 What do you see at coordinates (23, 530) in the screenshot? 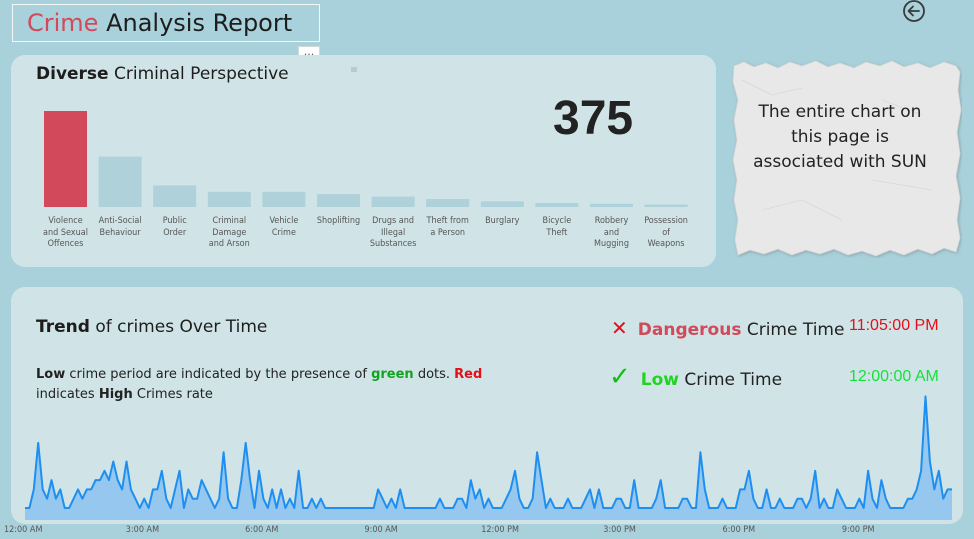
I see `x-tick-label: 12:00 AM` at bounding box center [23, 530].